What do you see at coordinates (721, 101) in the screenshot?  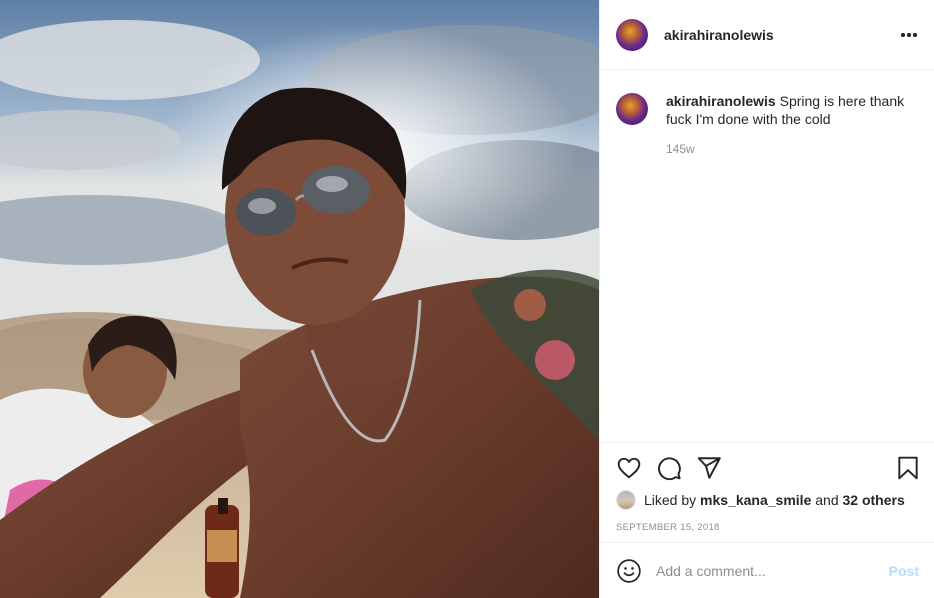 I see `caption-username: akirahiranolewis` at bounding box center [721, 101].